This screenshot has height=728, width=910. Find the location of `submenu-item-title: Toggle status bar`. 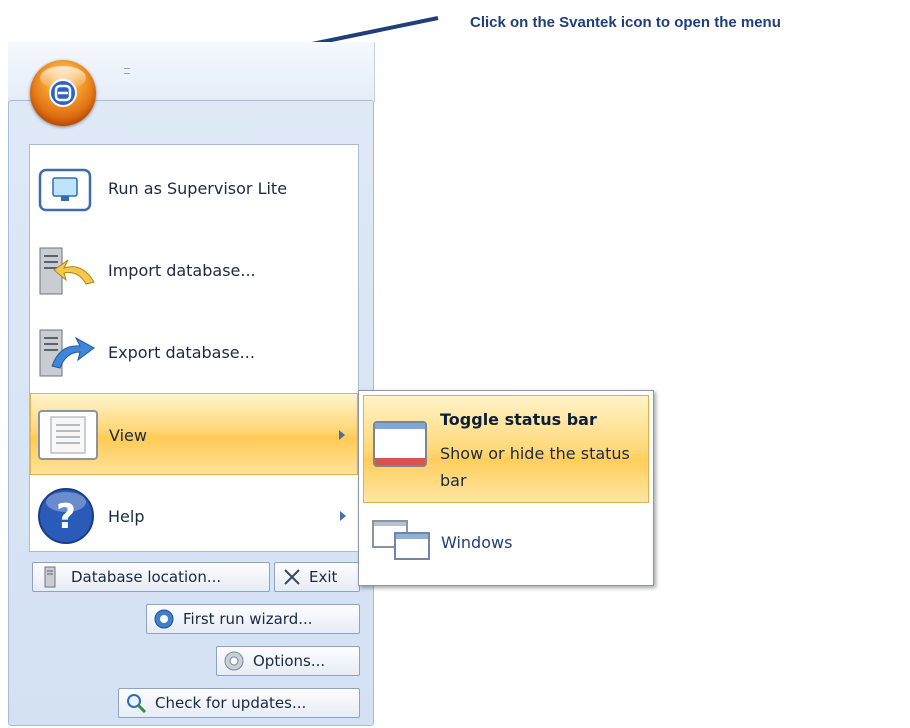

submenu-item-title: Toggle status bar is located at coordinates (518, 419).